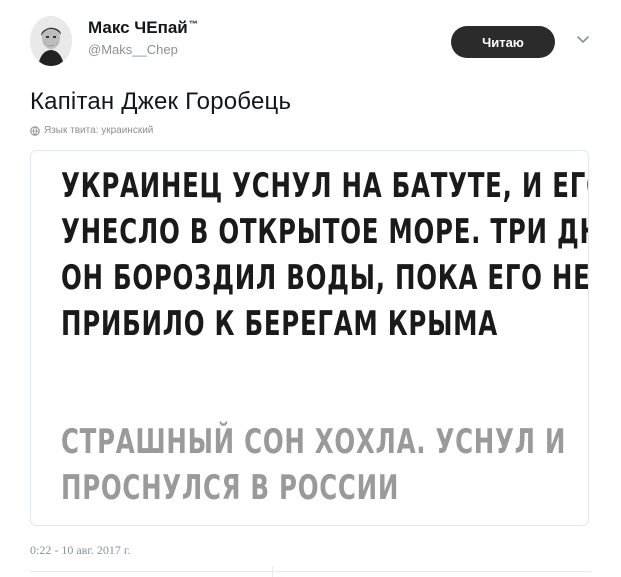 The width and height of the screenshot is (621, 577). Describe the element at coordinates (314, 442) in the screenshot. I see `meme-sub-line: СТРАШНЫЙ СОН ХОХЛА. УСНУЛ И` at that location.